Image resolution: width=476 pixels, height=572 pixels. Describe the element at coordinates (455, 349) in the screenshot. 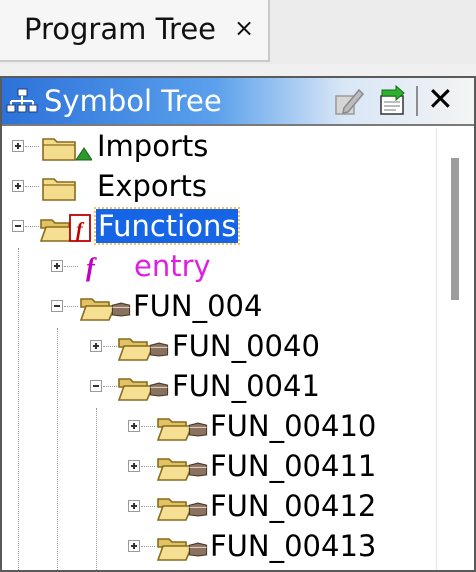

I see `vertical-scrollbar` at that location.